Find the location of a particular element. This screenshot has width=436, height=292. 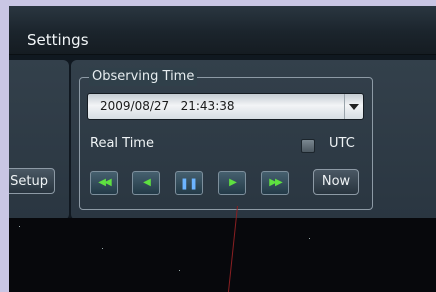

fast-forward-button: ▶▶ is located at coordinates (275, 183).